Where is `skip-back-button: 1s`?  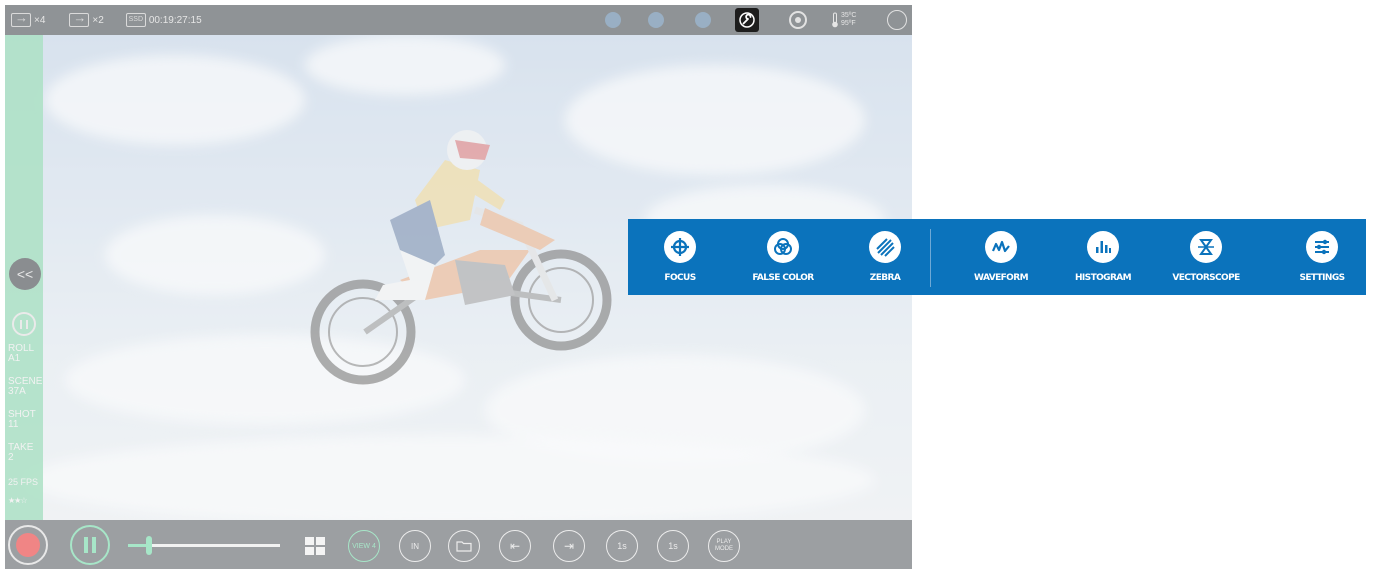
skip-back-button: 1s is located at coordinates (622, 546).